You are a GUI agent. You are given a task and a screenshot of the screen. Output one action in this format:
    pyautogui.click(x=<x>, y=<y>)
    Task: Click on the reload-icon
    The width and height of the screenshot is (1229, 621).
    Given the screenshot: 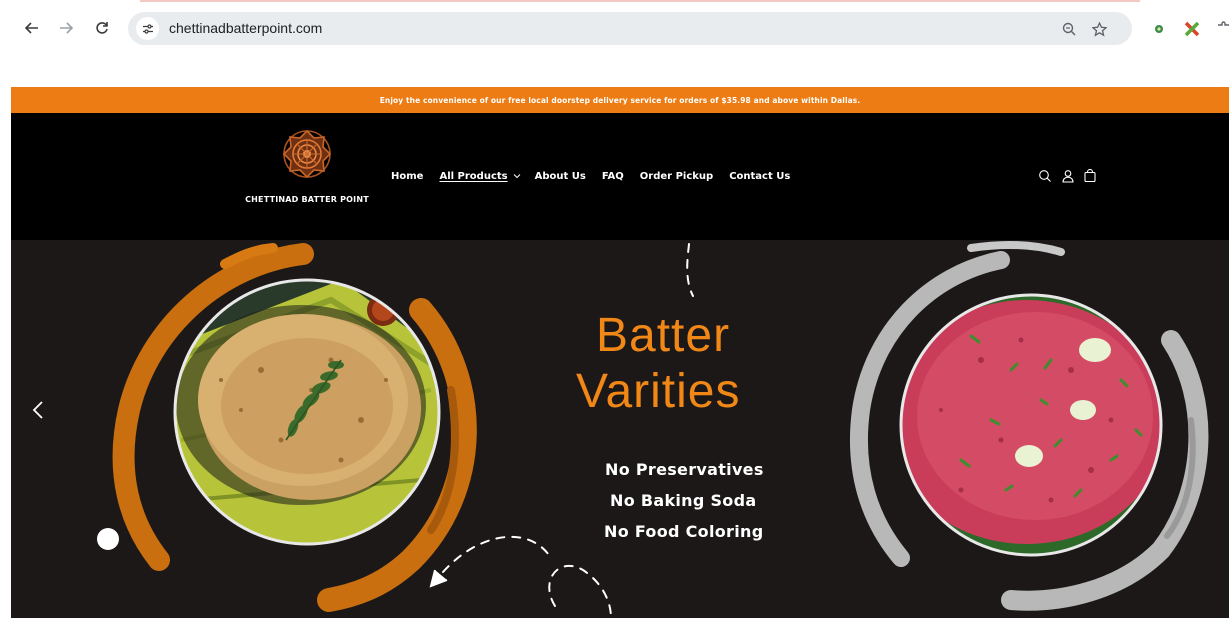 What is the action you would take?
    pyautogui.click(x=102, y=28)
    